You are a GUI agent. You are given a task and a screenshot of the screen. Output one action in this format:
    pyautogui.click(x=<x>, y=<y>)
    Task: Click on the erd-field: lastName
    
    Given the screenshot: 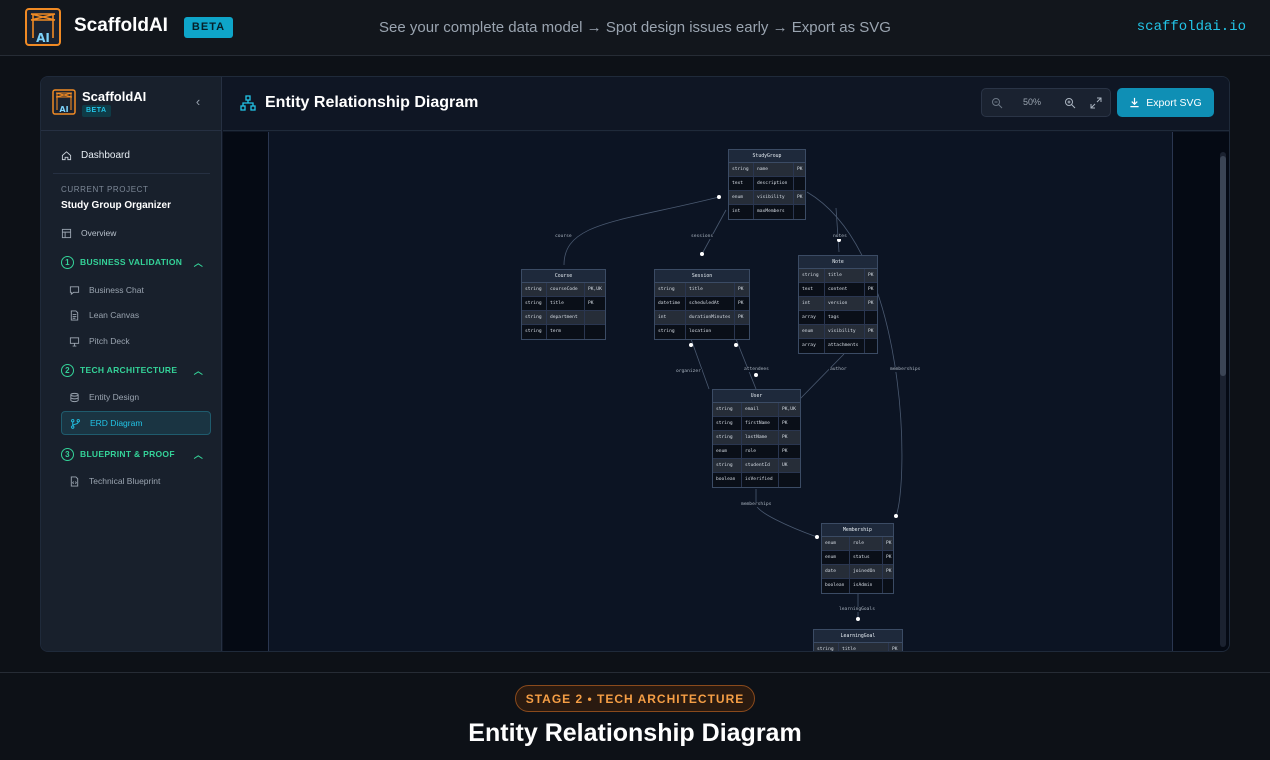 What is the action you would take?
    pyautogui.click(x=760, y=437)
    